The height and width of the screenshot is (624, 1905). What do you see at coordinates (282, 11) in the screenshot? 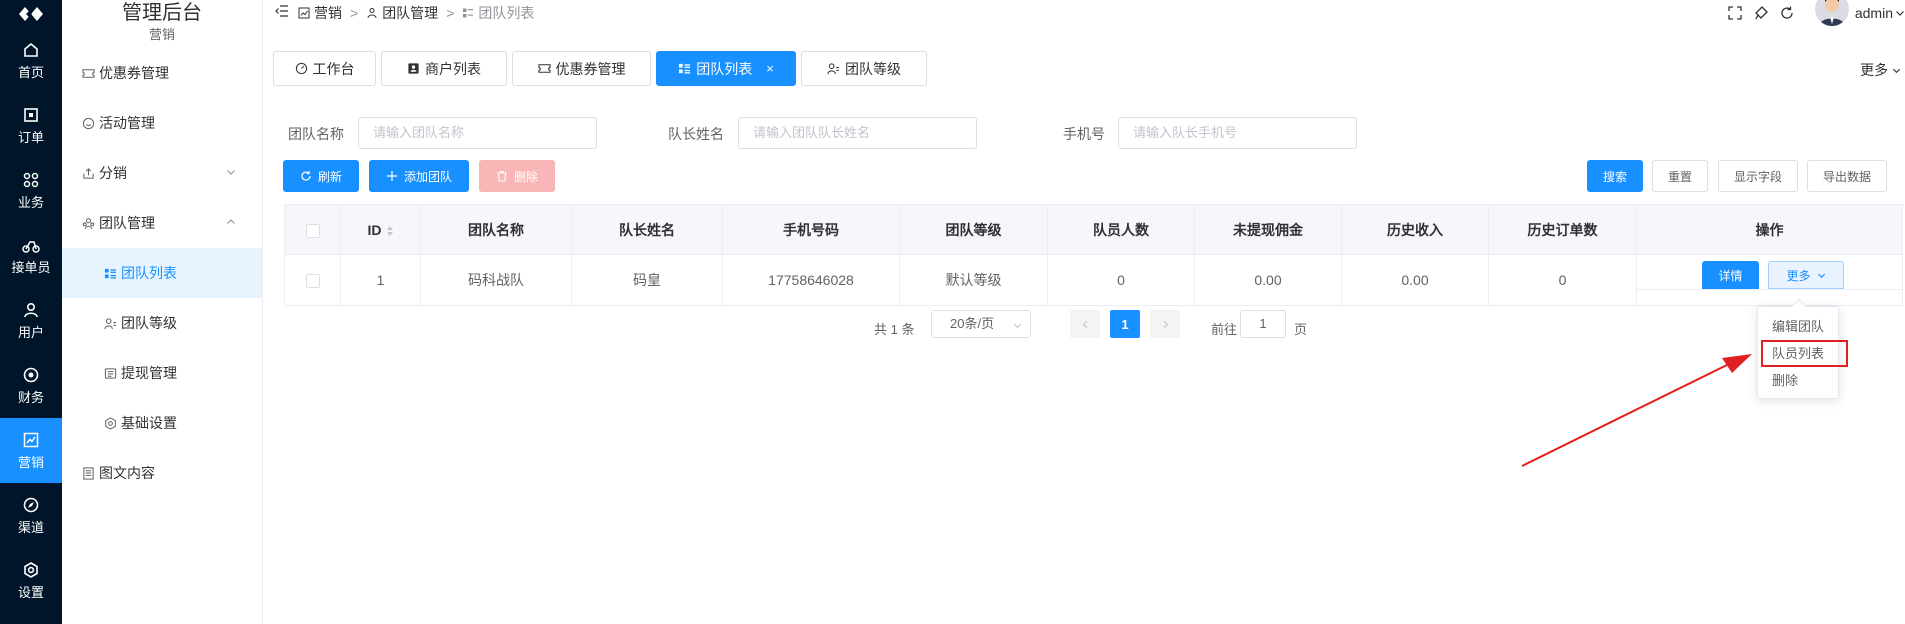
I see `menu-fold-icon` at bounding box center [282, 11].